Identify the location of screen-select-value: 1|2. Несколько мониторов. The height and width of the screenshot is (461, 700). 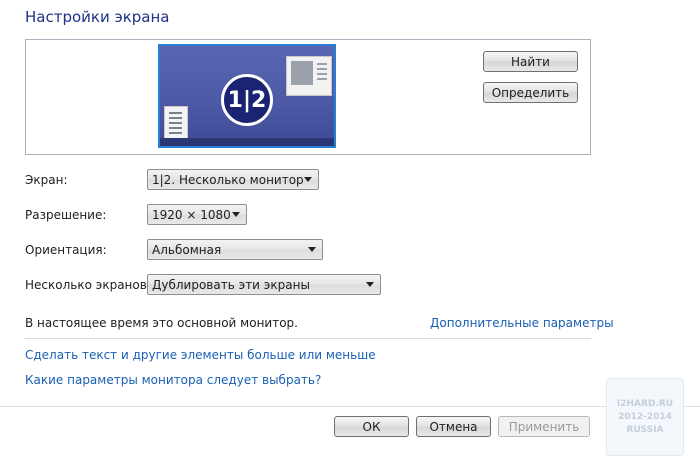
(228, 179).